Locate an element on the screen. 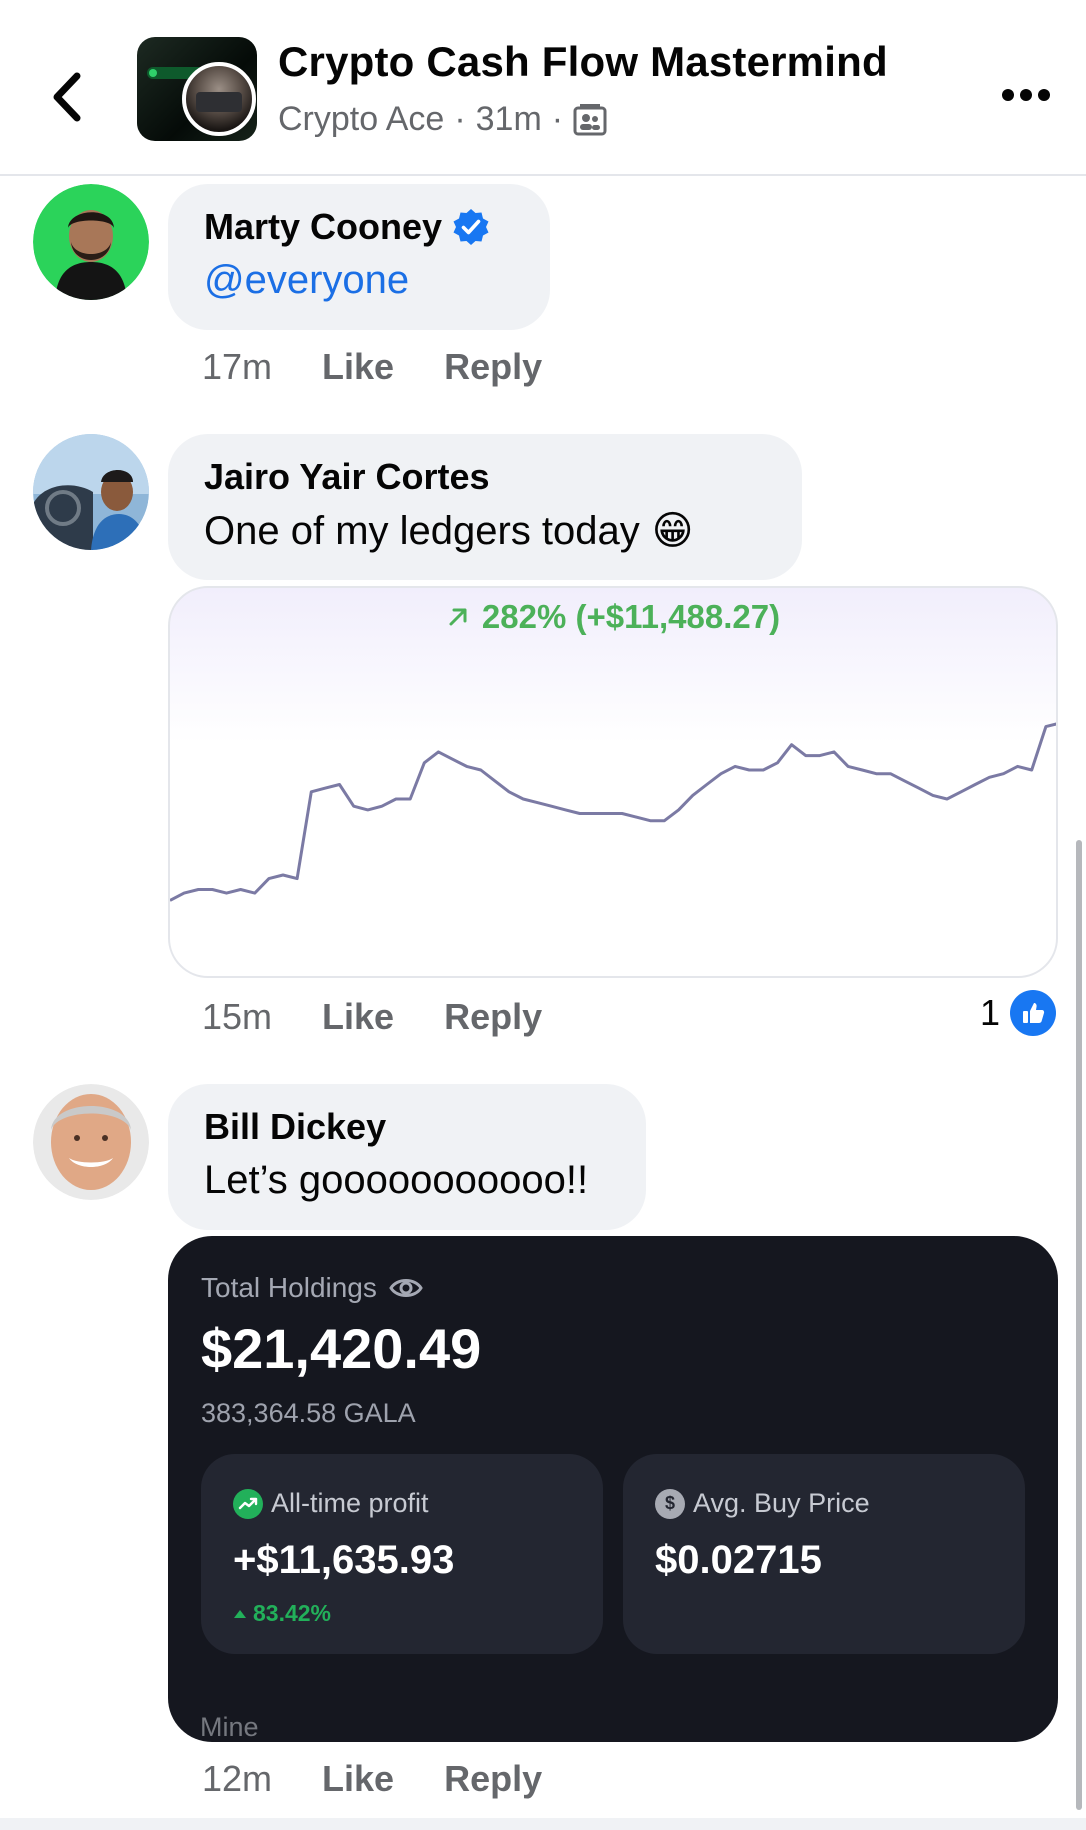 Image resolution: width=1086 pixels, height=1830 pixels. more-options-button is located at coordinates (1026, 95).